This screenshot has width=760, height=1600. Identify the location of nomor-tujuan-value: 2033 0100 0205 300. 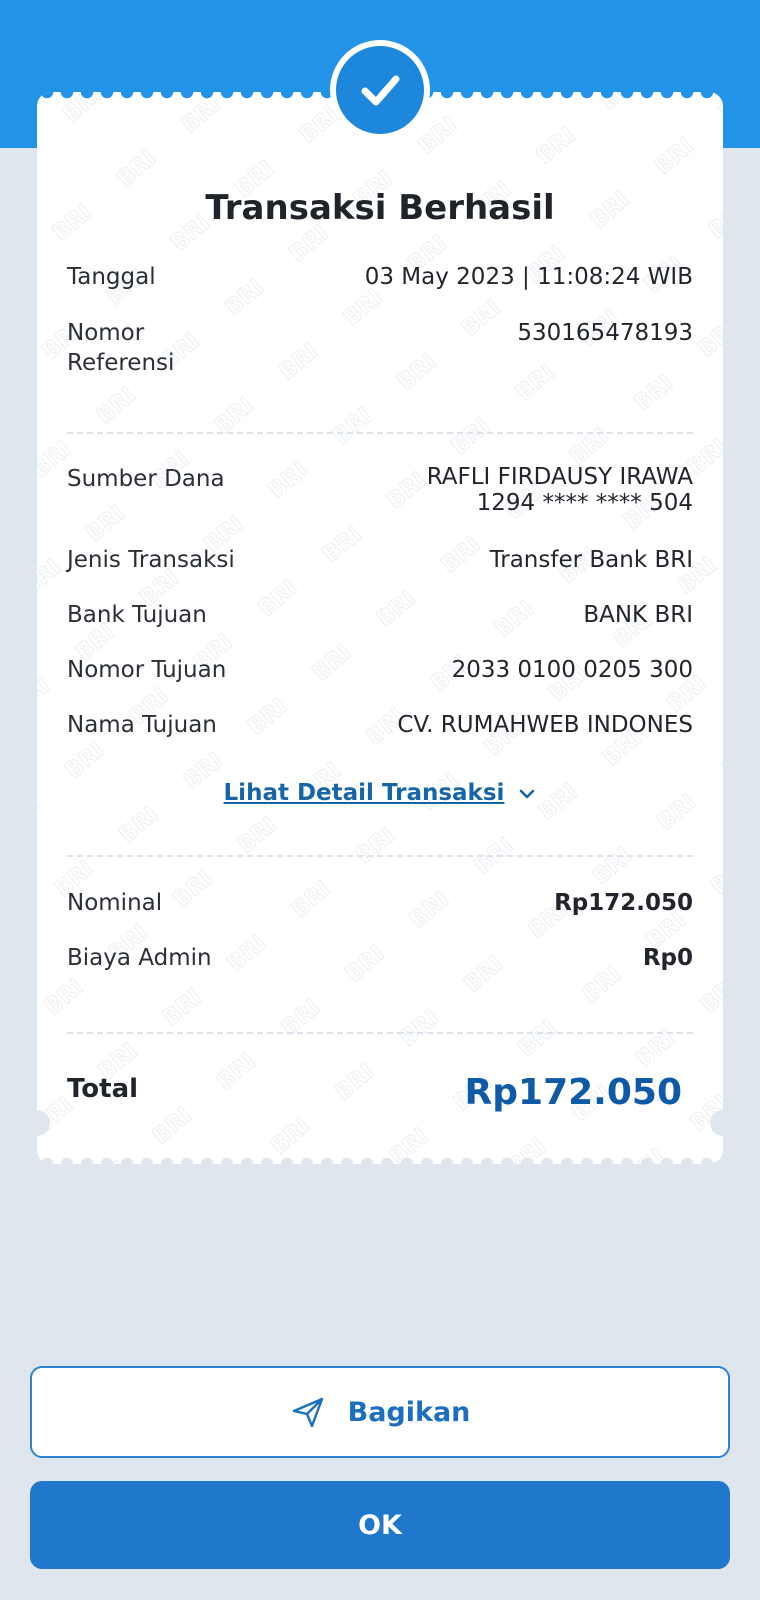
(572, 670).